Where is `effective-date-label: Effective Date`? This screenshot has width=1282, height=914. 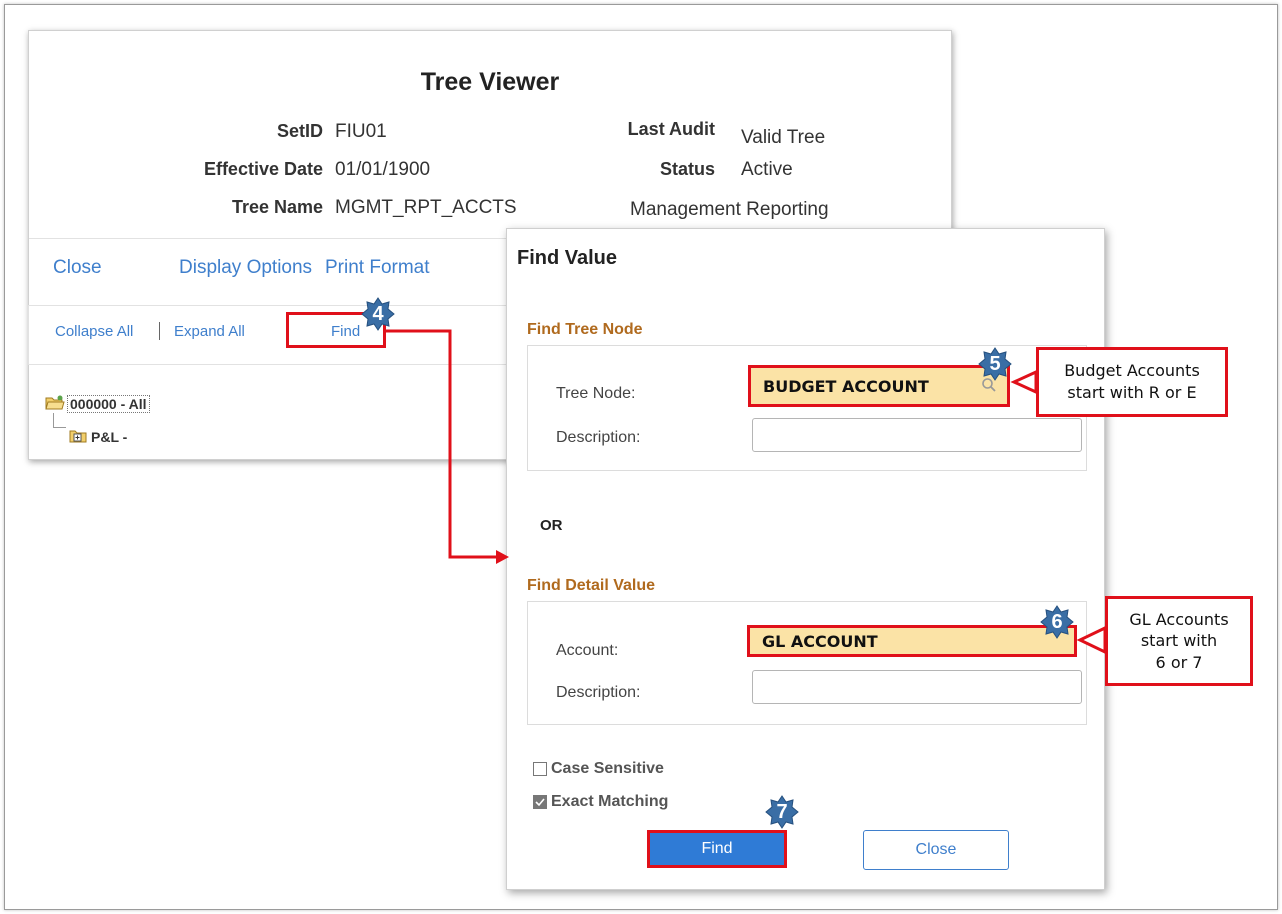
effective-date-label: Effective Date is located at coordinates (263, 169).